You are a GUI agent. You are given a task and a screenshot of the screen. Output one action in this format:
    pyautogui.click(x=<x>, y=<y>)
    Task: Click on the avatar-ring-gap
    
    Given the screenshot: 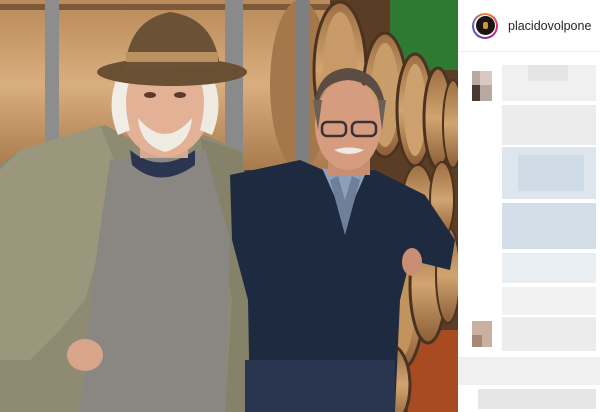 What is the action you would take?
    pyautogui.click(x=485, y=25)
    